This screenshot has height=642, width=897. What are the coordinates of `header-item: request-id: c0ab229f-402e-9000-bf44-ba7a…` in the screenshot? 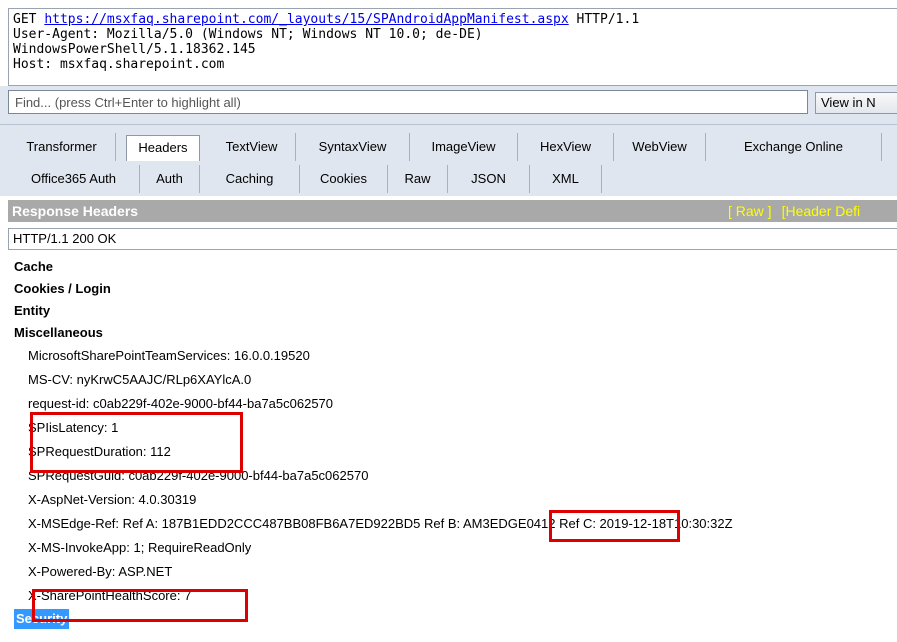 It's located at (454, 404).